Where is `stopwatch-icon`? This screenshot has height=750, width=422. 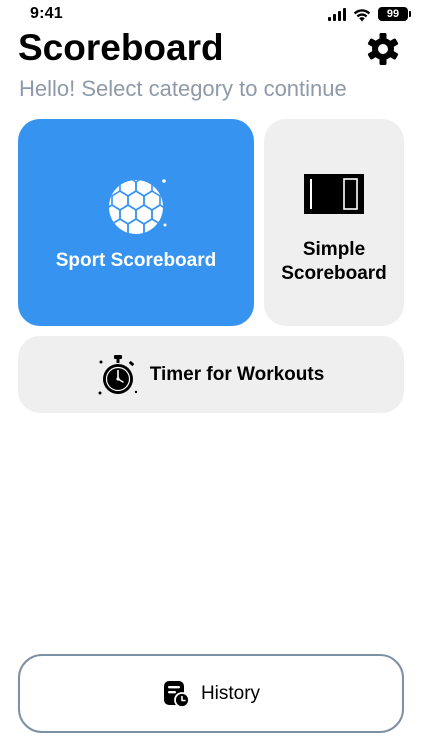 stopwatch-icon is located at coordinates (117, 374).